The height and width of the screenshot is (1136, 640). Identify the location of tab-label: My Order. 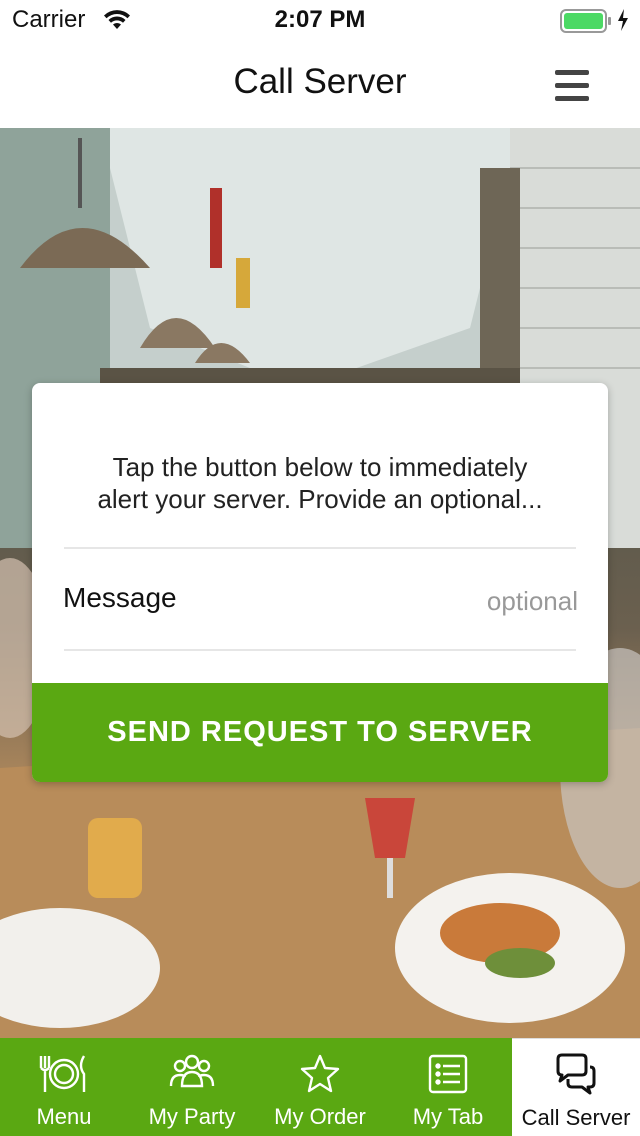
(320, 1116).